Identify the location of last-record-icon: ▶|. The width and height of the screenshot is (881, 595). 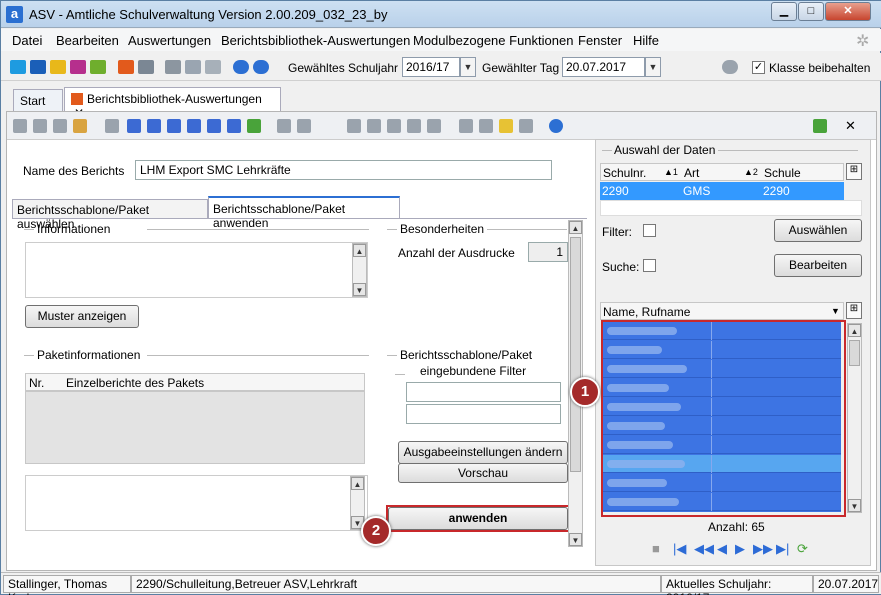
(782, 549).